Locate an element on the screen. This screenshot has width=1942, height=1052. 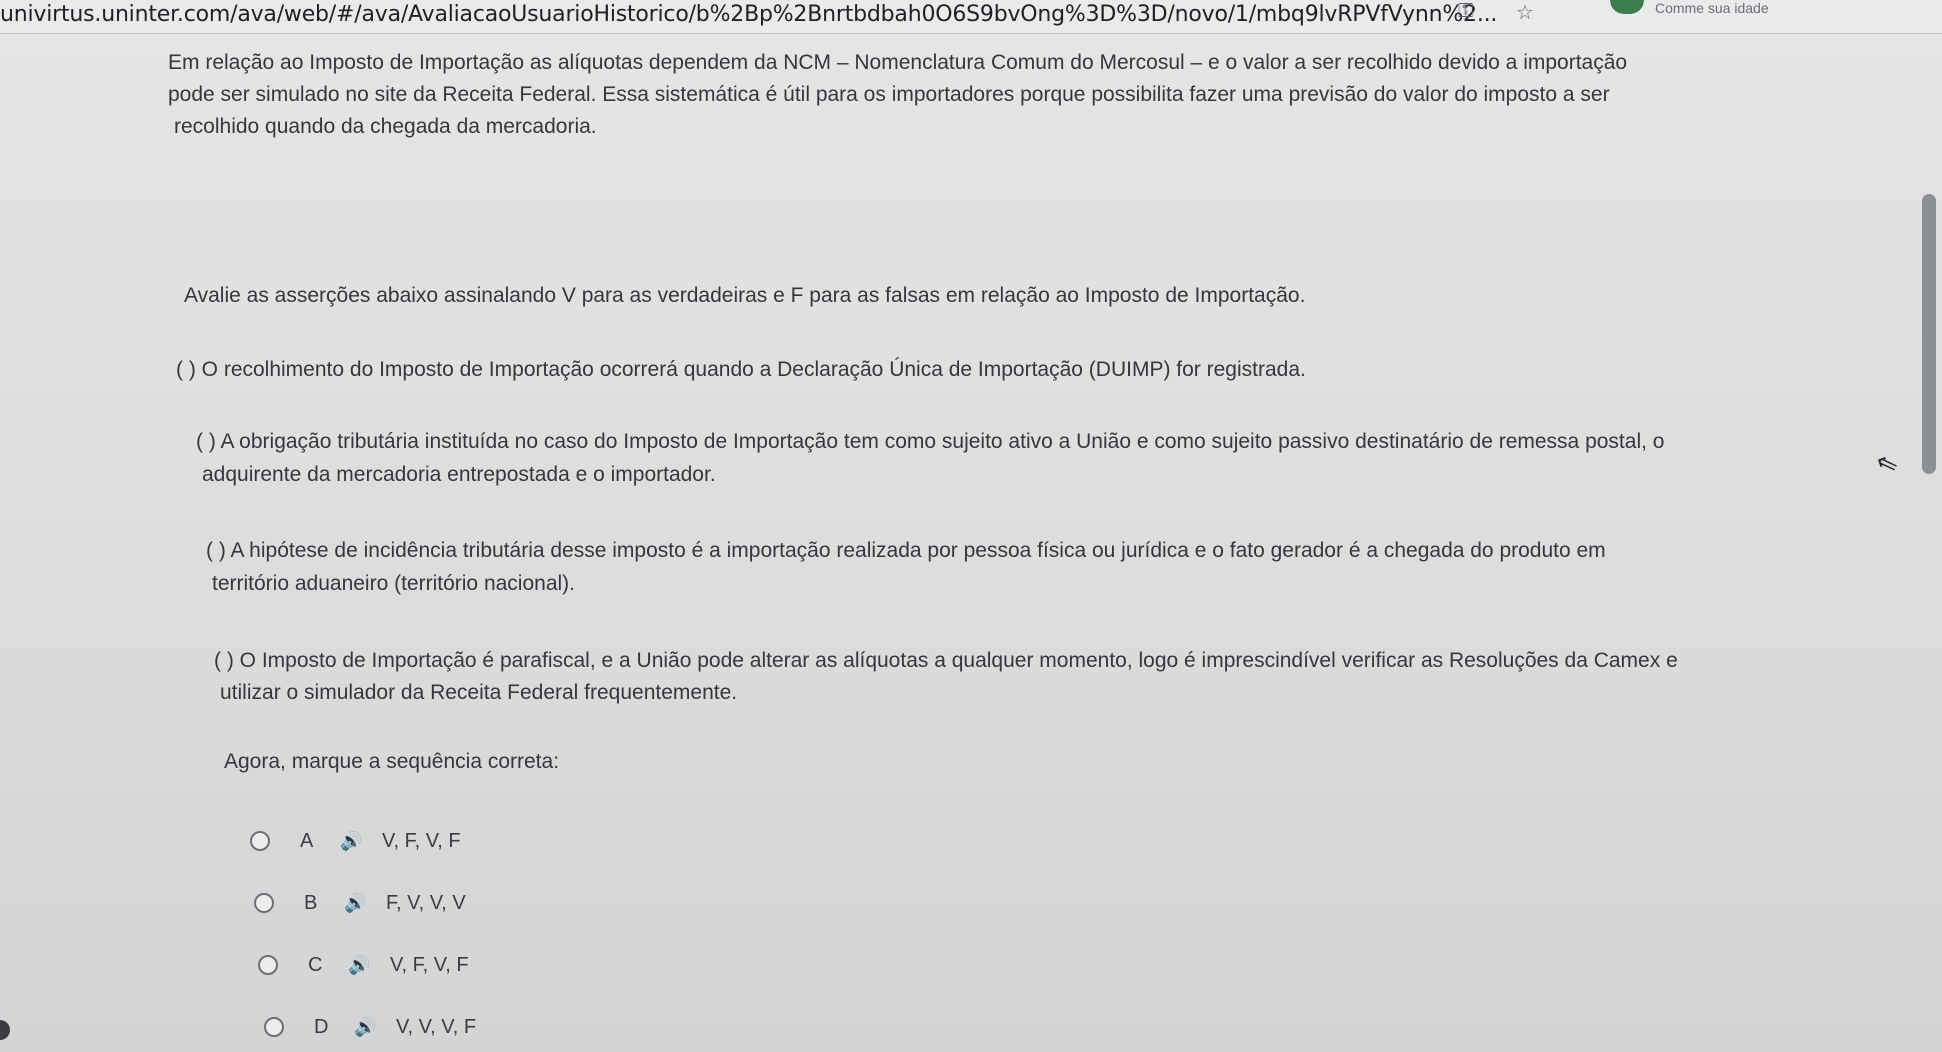
option-d: D 🔊 V, V, V, F is located at coordinates (370, 1027).